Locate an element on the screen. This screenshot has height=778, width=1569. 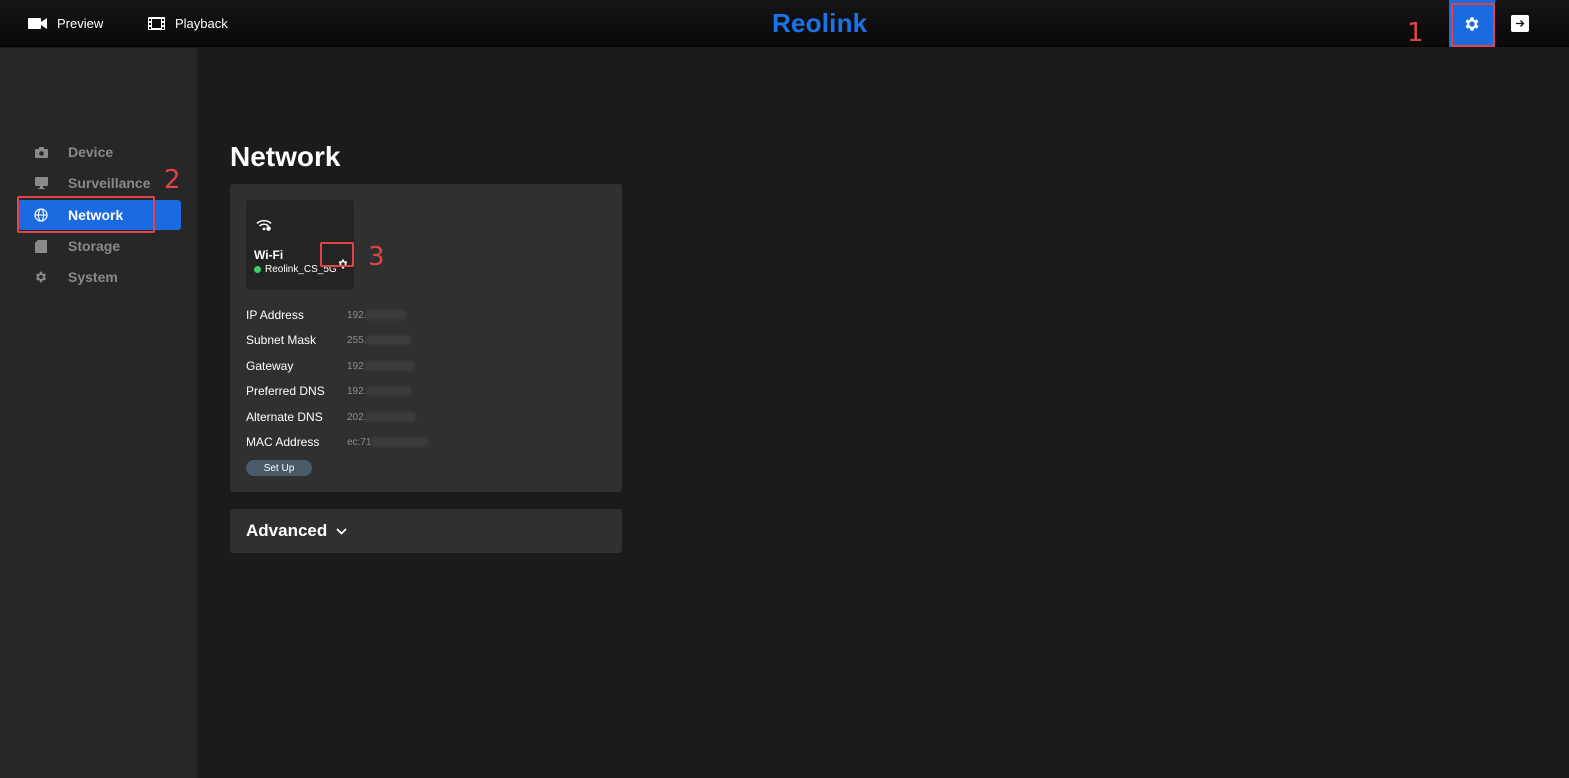
preview-label: Preview is located at coordinates (80, 23).